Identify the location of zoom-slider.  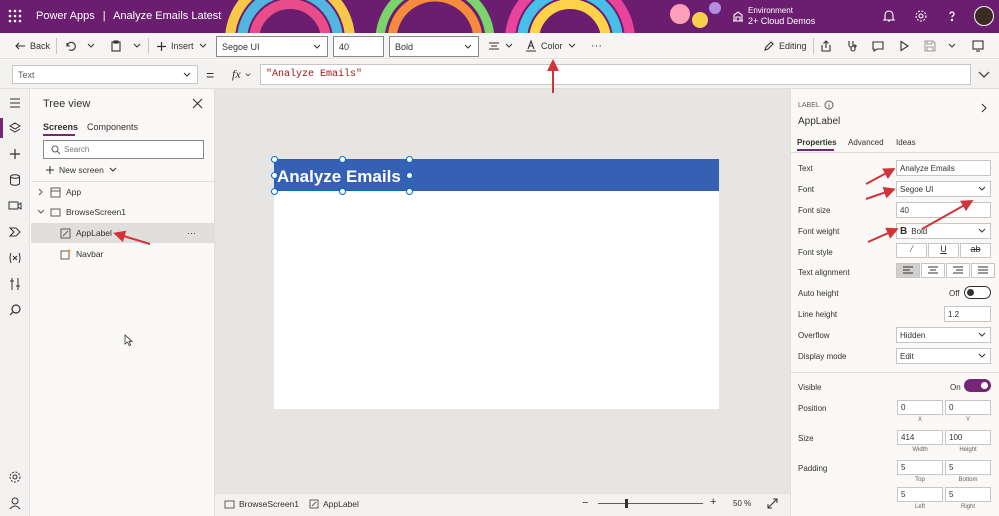
(650, 503).